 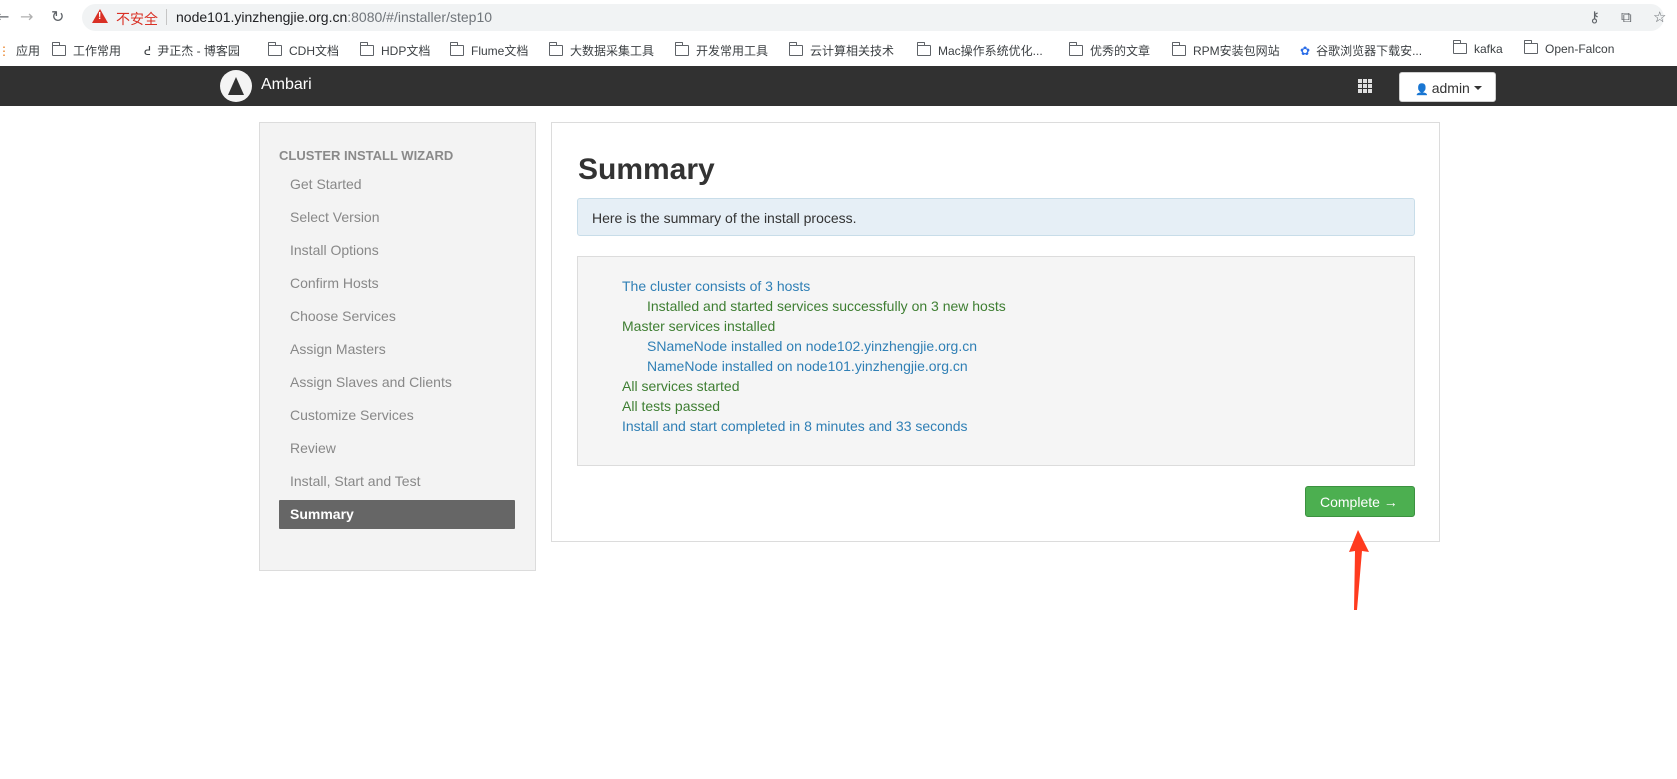 What do you see at coordinates (1359, 570) in the screenshot?
I see `annotation-arrow-icon` at bounding box center [1359, 570].